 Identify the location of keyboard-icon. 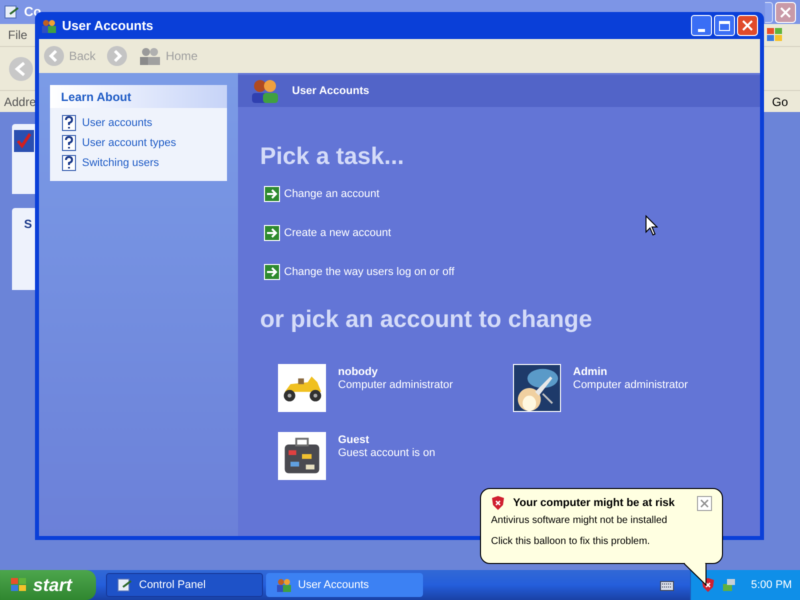
(667, 585).